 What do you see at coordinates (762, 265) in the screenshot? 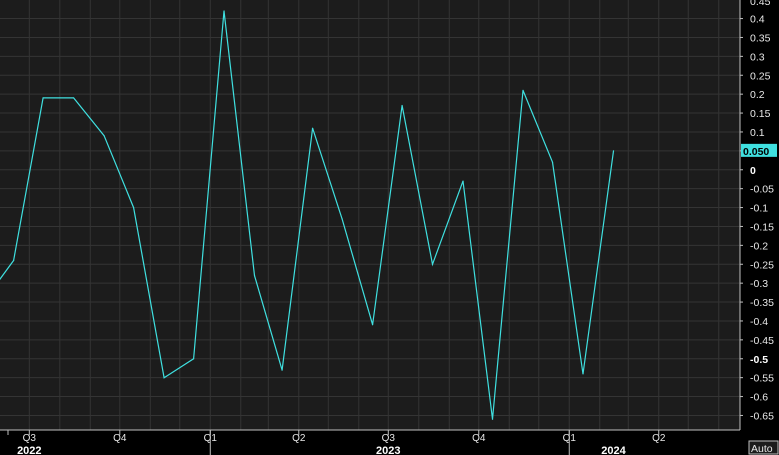
I see `y-tick-label: -0.25` at bounding box center [762, 265].